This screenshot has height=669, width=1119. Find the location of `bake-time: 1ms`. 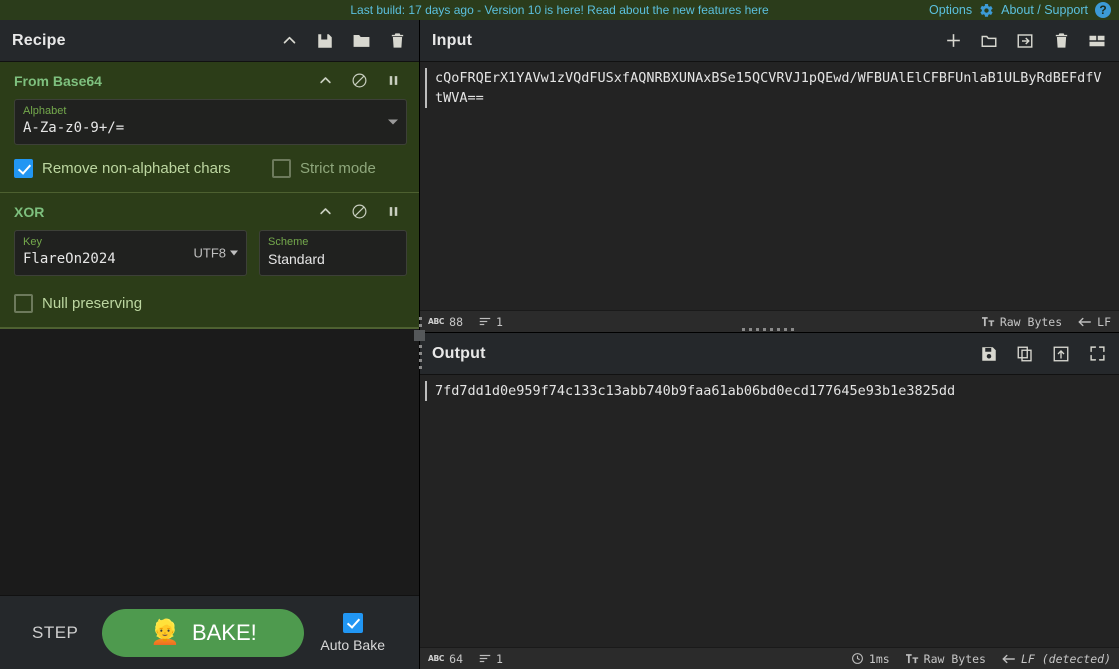

bake-time: 1ms is located at coordinates (870, 659).